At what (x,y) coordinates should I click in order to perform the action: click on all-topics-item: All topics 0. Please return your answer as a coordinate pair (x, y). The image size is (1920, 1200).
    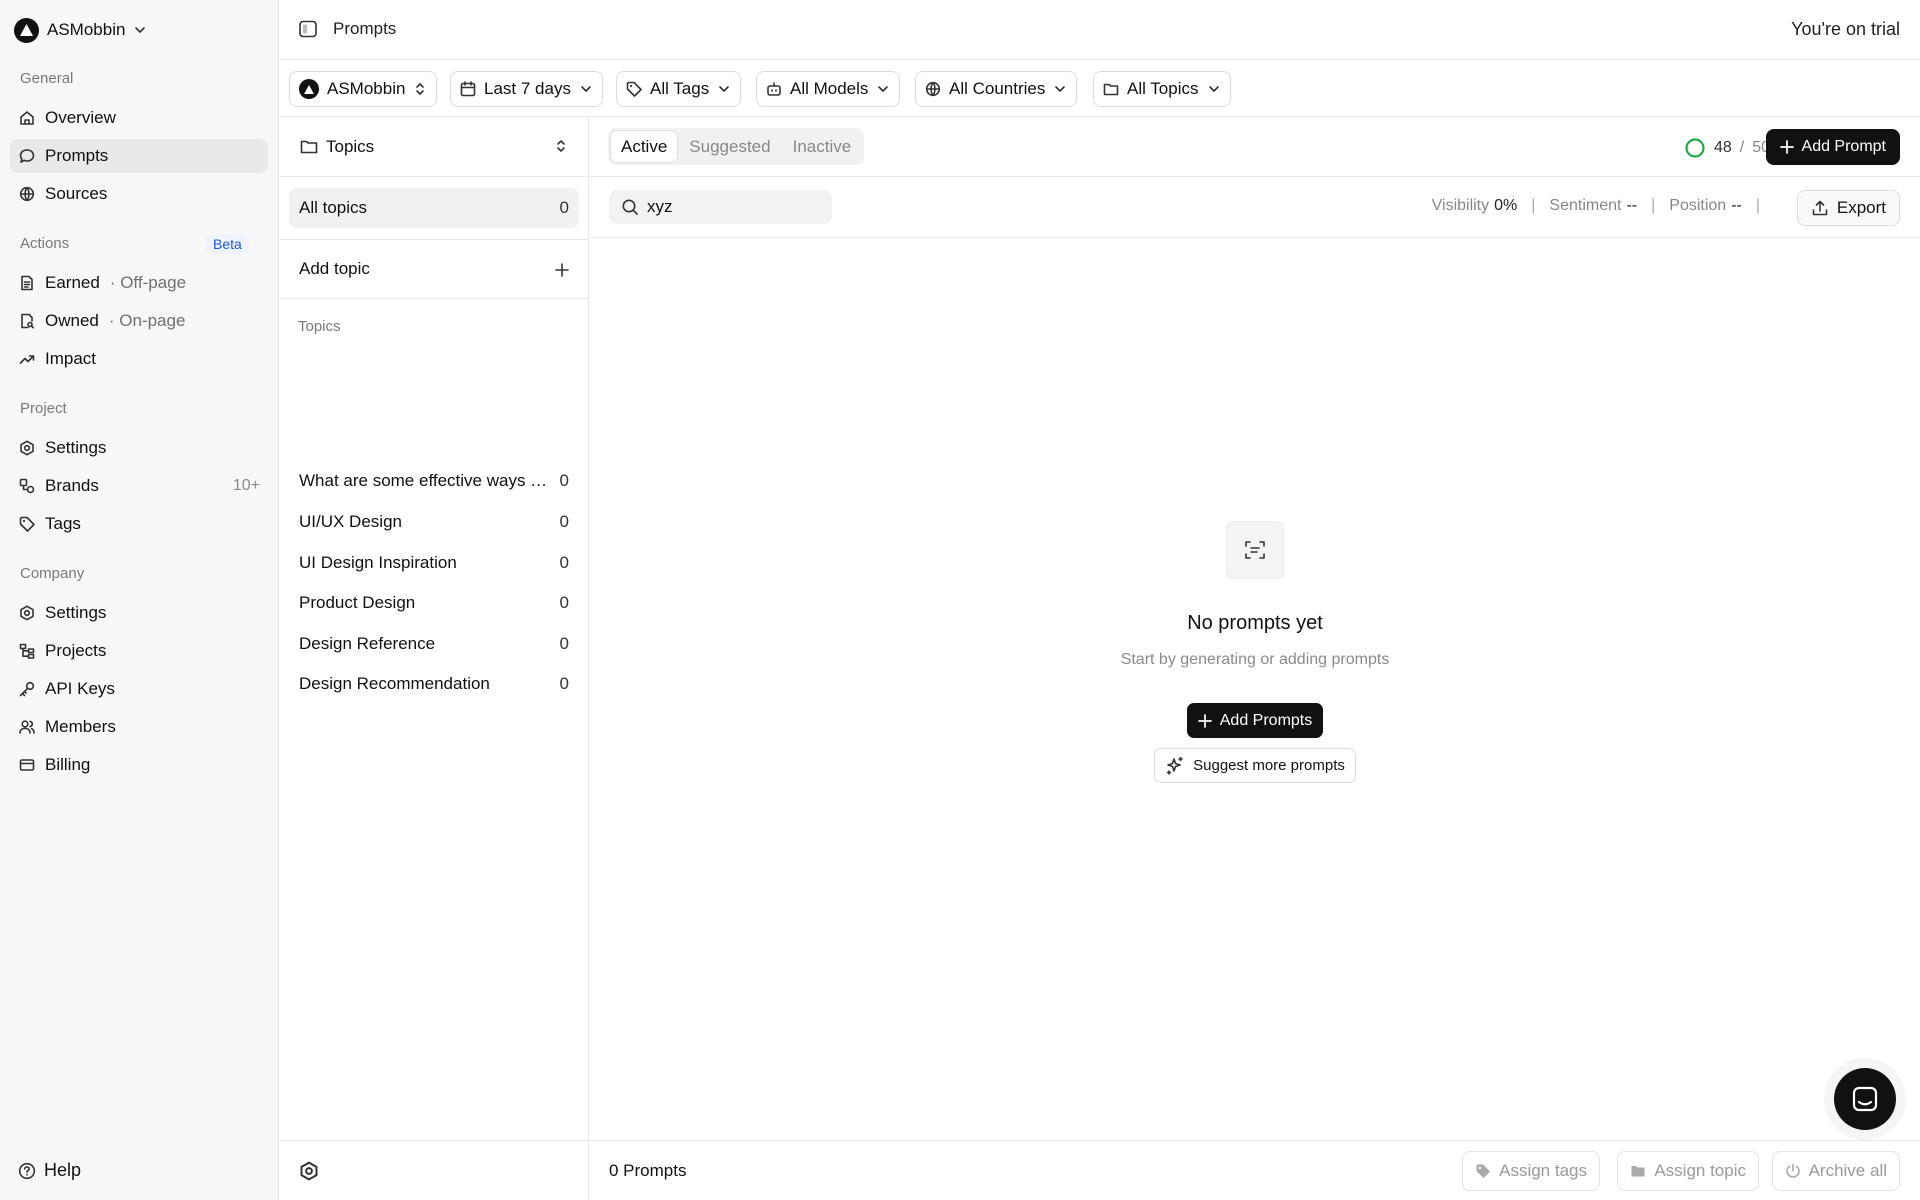
    Looking at the image, I should click on (434, 208).